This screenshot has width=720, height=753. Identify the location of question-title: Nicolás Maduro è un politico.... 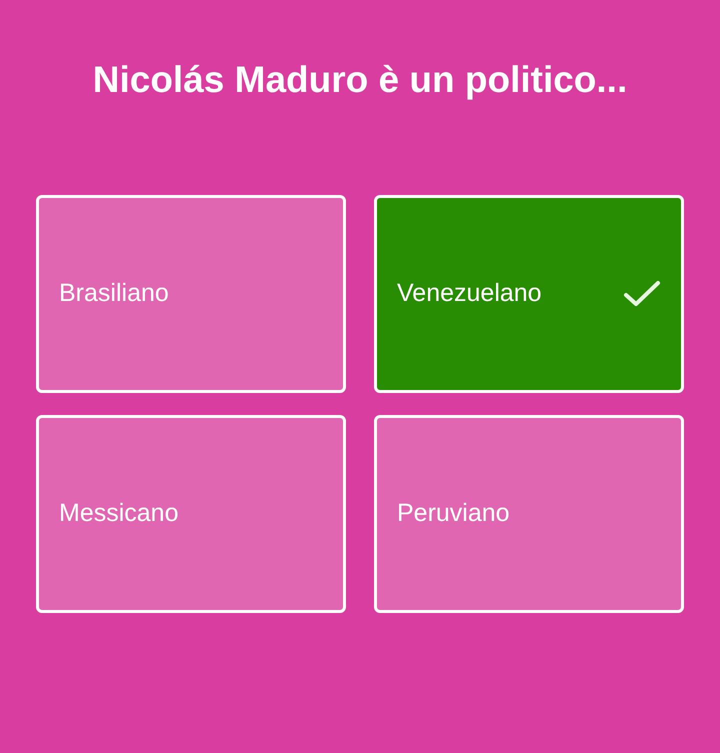
(360, 80).